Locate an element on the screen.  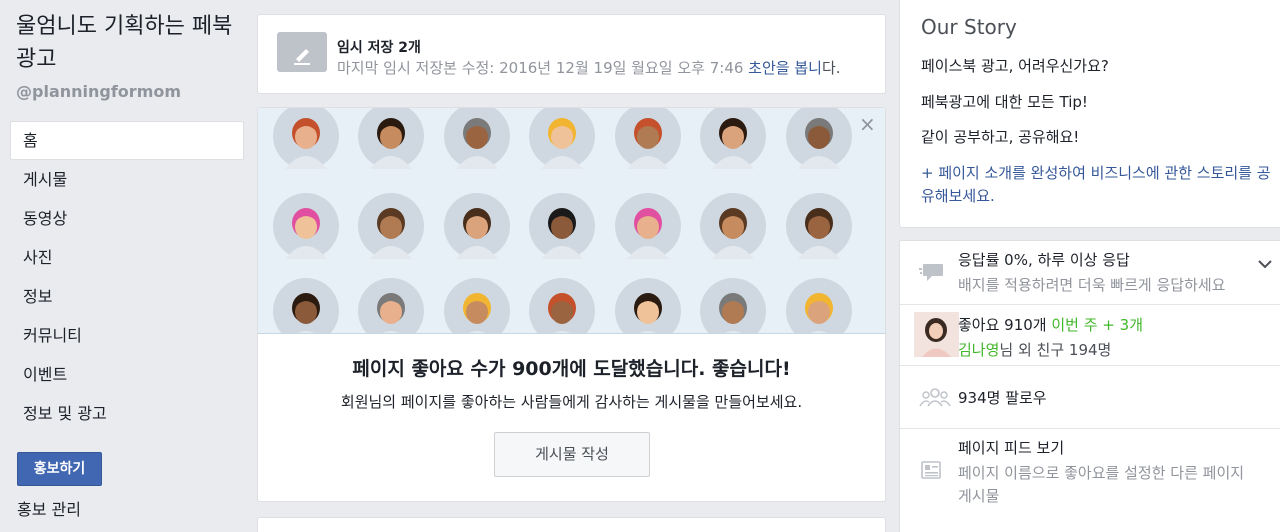
likes-count: 좋아요 910개 이번 주 + 3개 is located at coordinates (1050, 324).